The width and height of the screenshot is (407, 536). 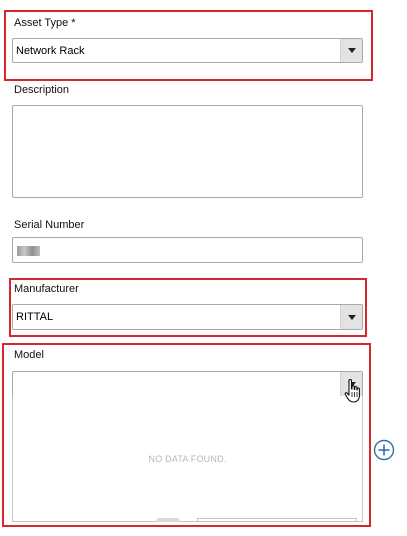 What do you see at coordinates (277, 520) in the screenshot?
I see `dropdown-footer-right-segment` at bounding box center [277, 520].